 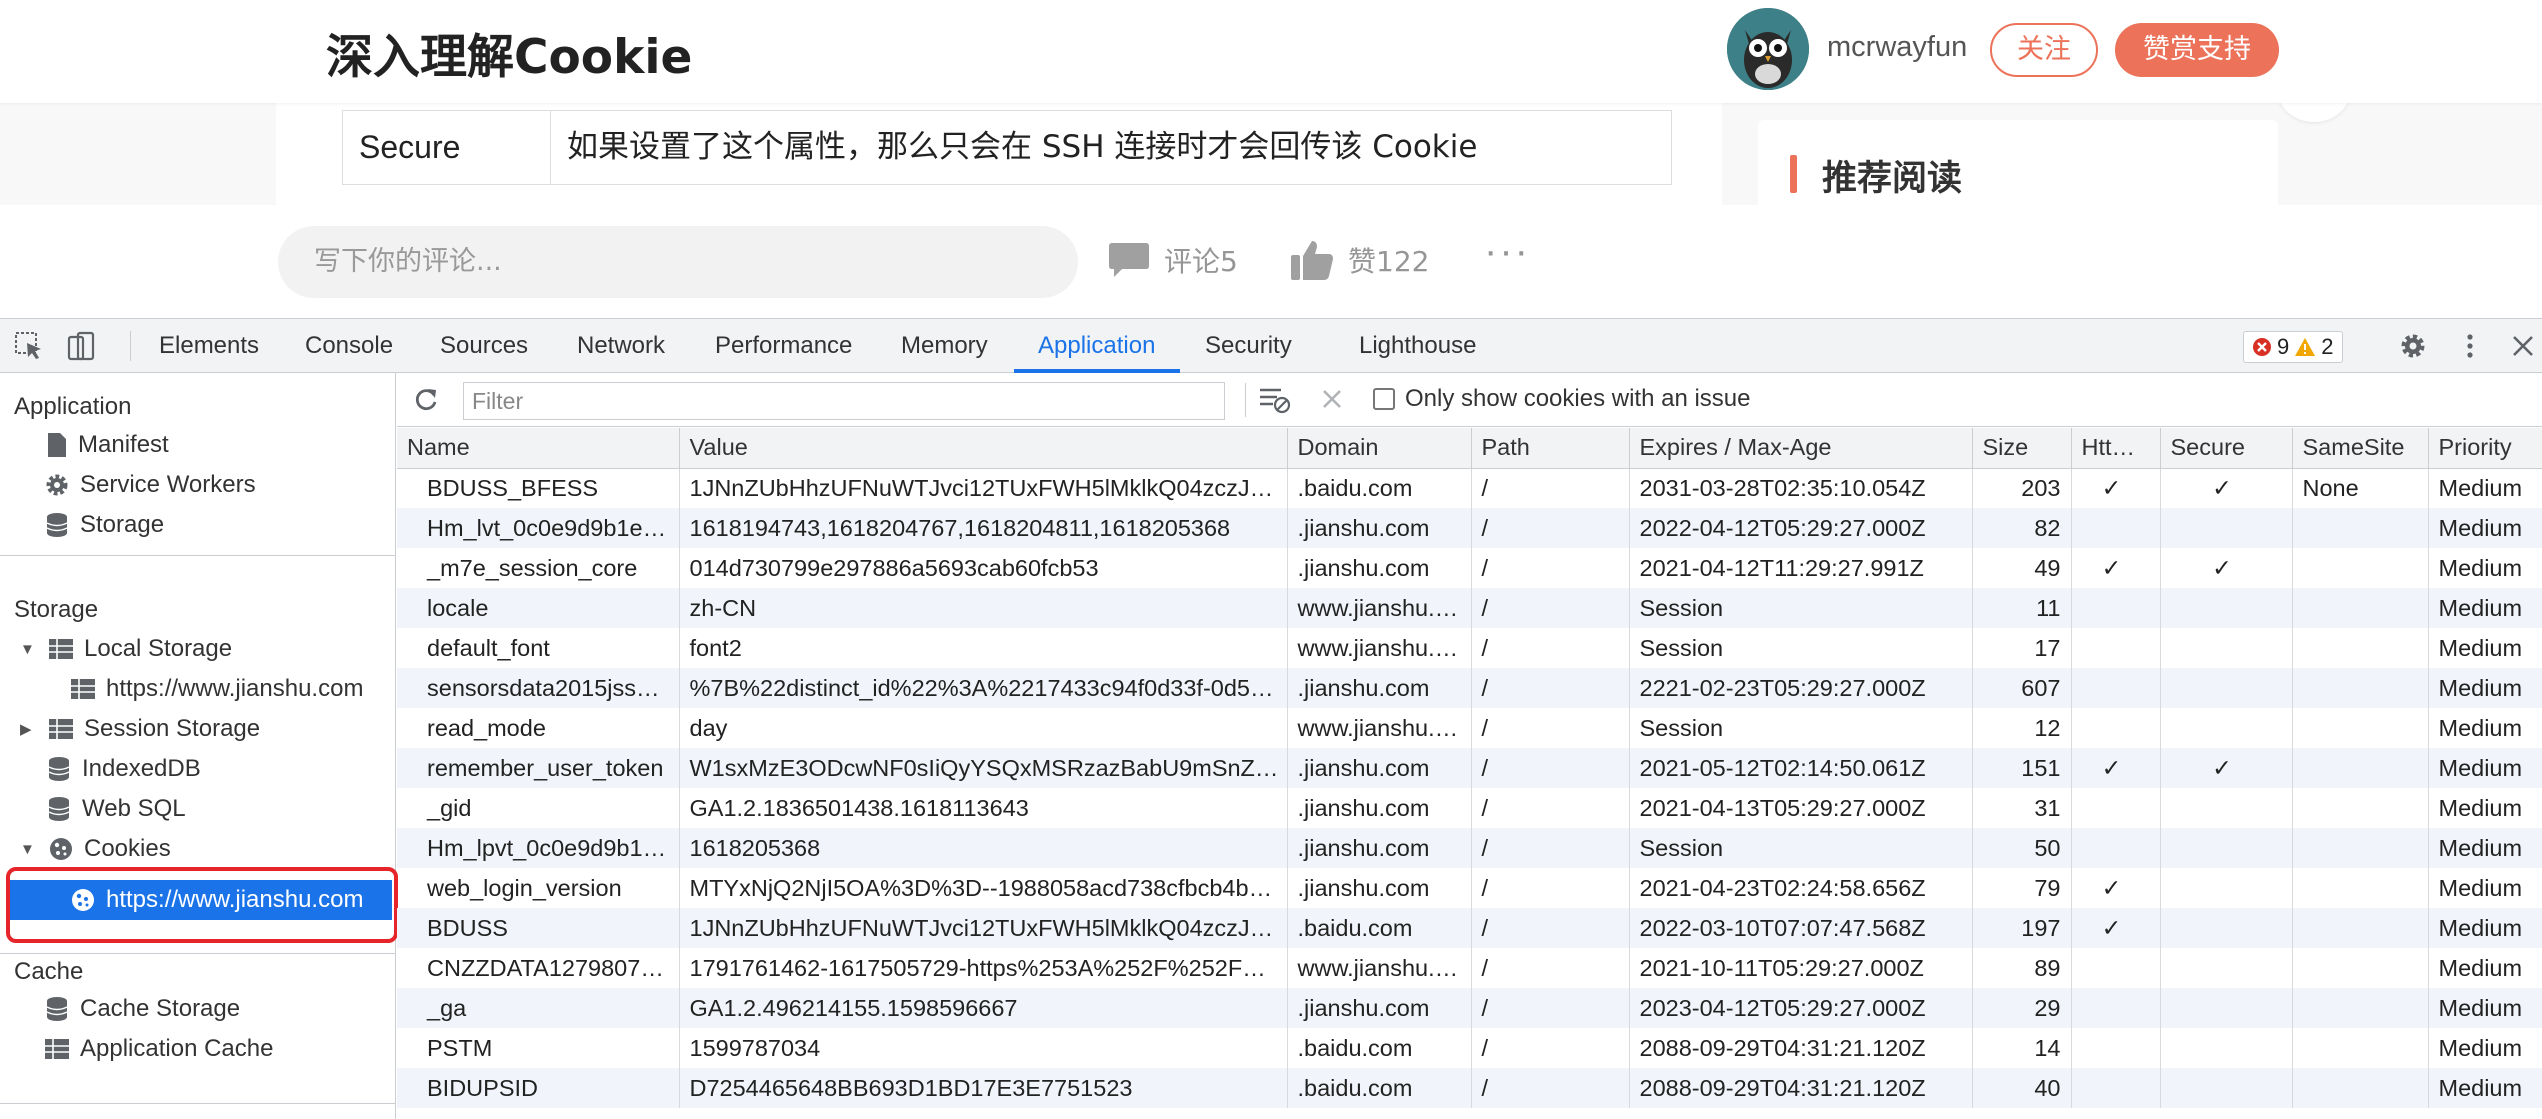 I want to click on tab-console: Console, so click(x=349, y=345).